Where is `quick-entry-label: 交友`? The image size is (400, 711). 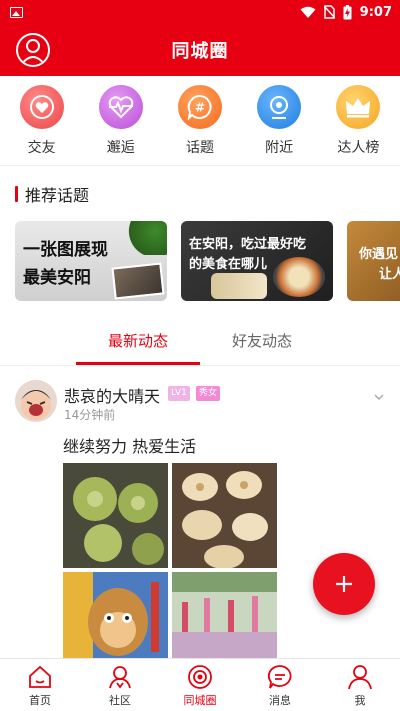 quick-entry-label: 交友 is located at coordinates (41, 147).